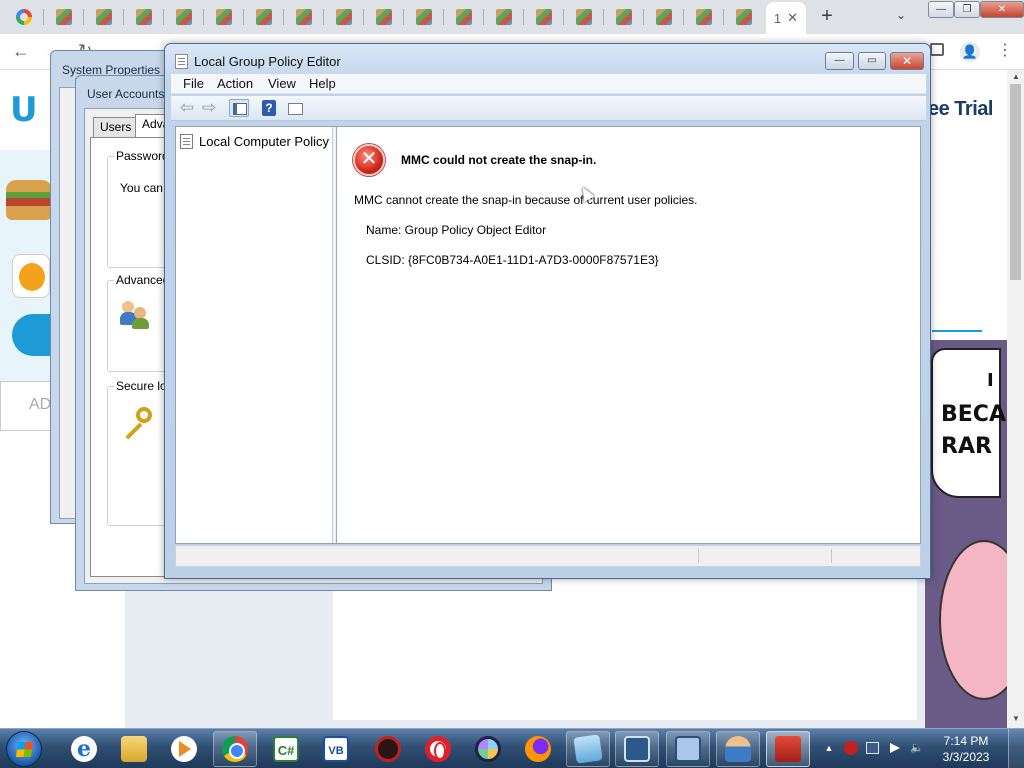 Image resolution: width=1024 pixels, height=768 pixels. What do you see at coordinates (839, 61) in the screenshot?
I see `gpe-minimize-button: —` at bounding box center [839, 61].